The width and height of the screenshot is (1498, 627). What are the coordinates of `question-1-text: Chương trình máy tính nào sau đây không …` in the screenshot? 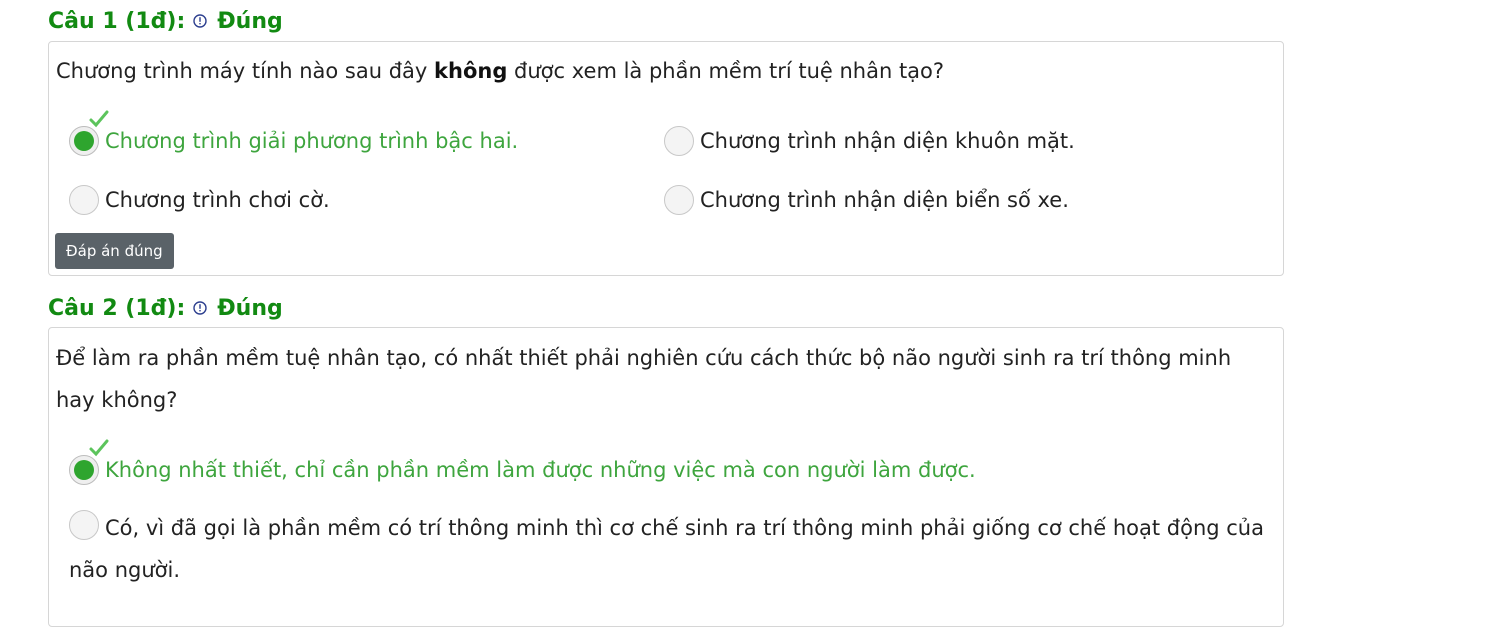 It's located at (659, 71).